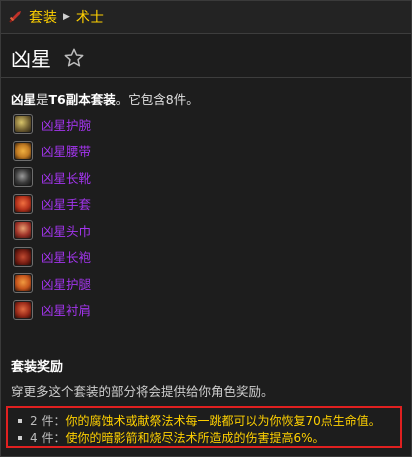  What do you see at coordinates (48, 421) in the screenshot?
I see `bonus-piece-count: 2 件：` at bounding box center [48, 421].